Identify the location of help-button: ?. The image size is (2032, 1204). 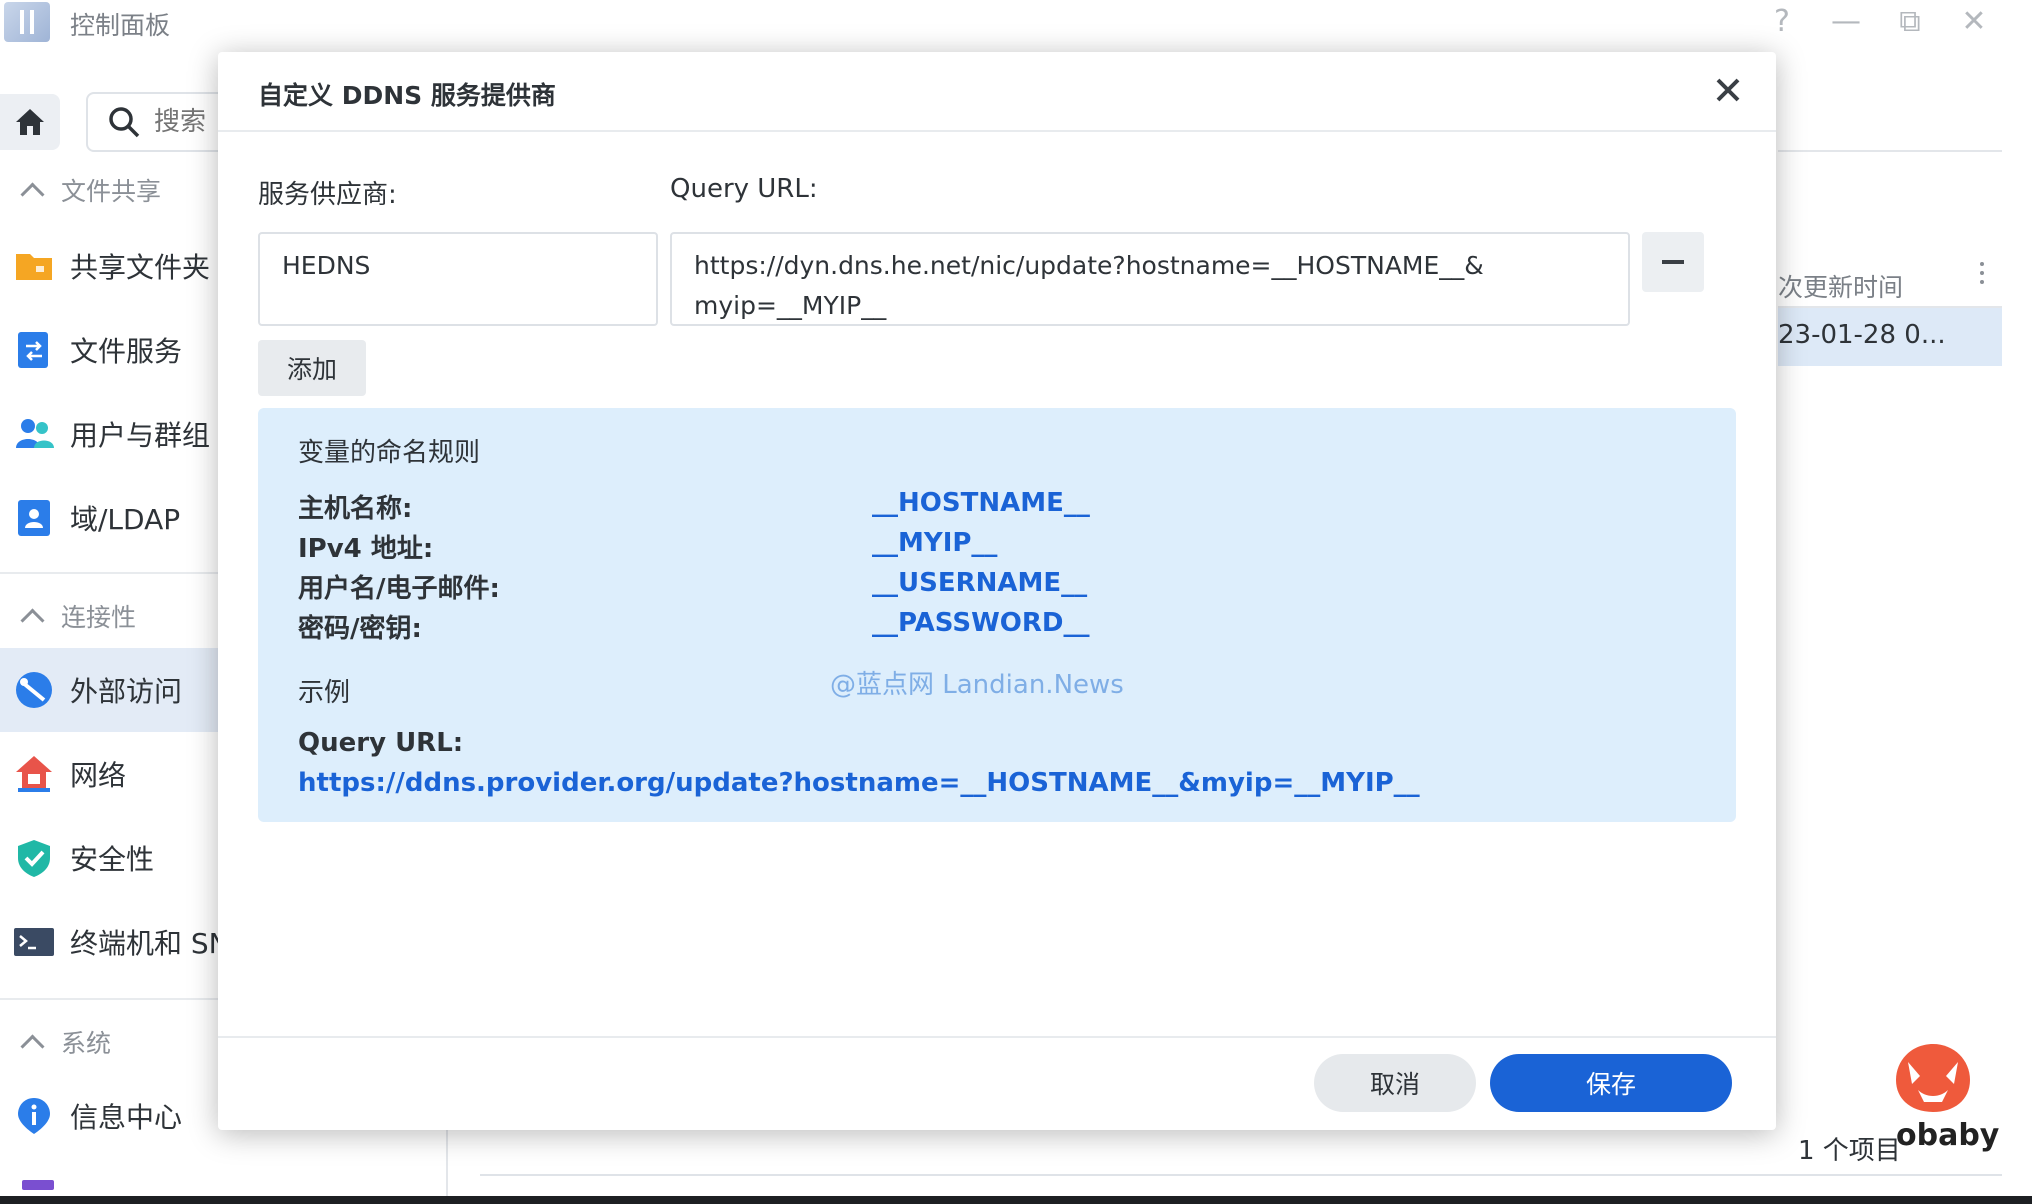
(1782, 21).